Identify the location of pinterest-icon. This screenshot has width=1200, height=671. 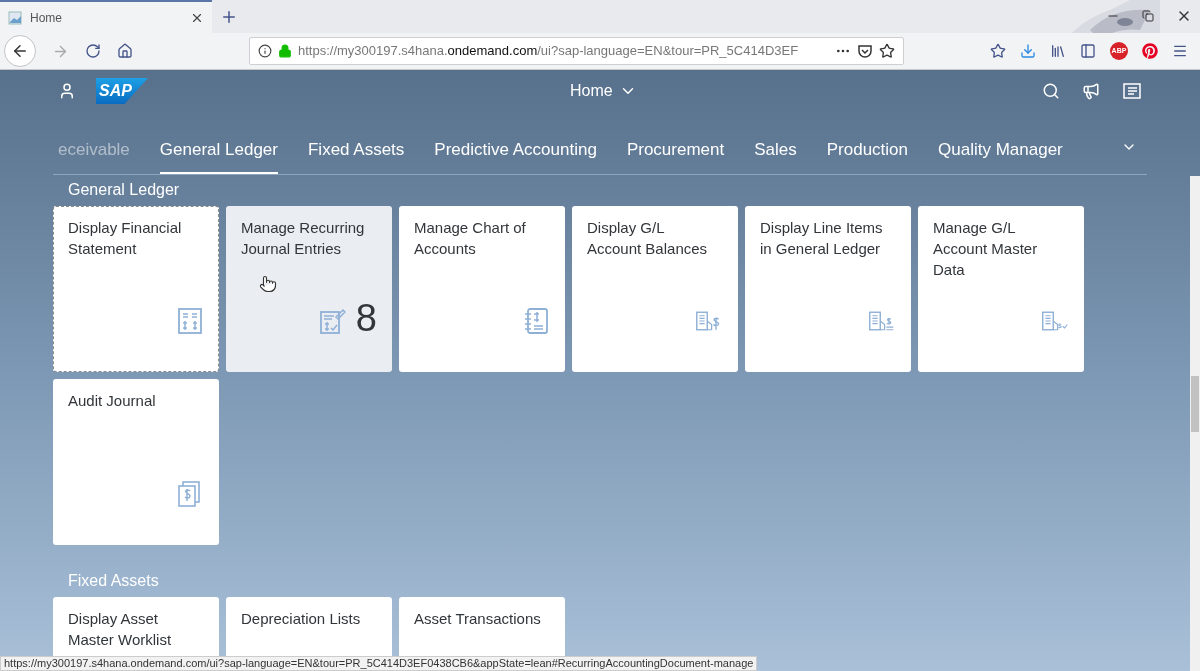
(1150, 51).